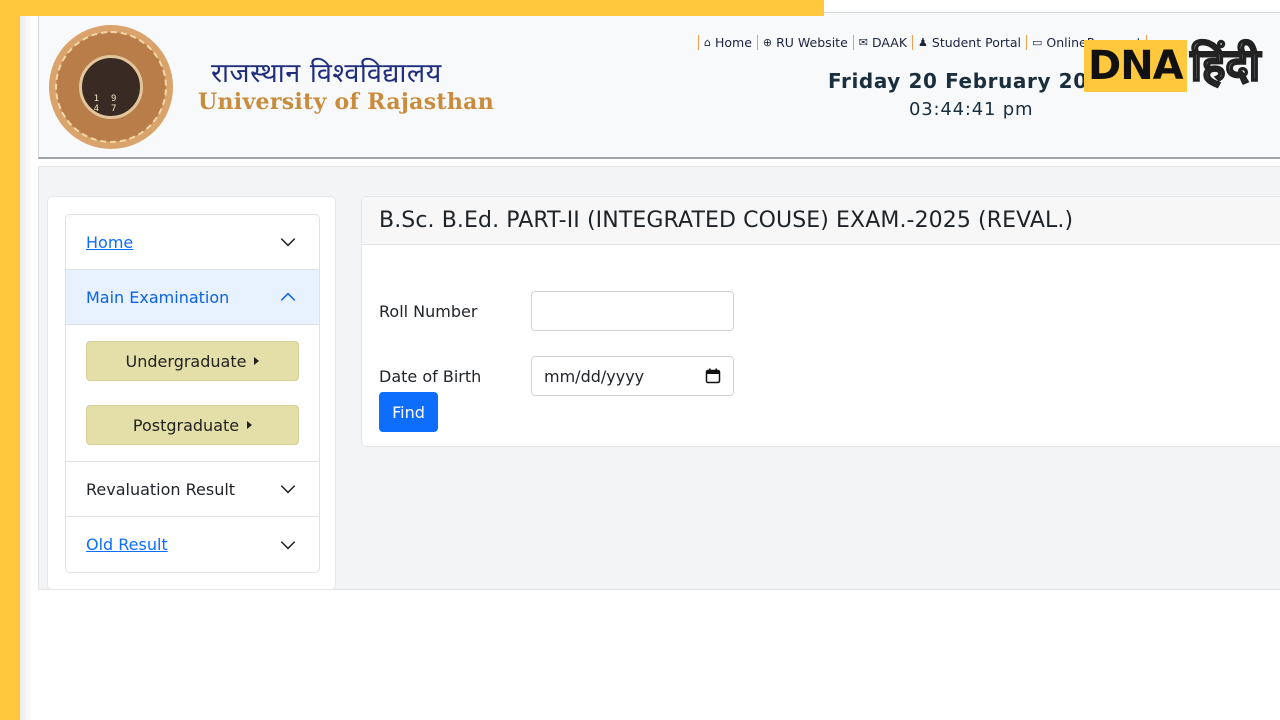 The height and width of the screenshot is (720, 1280). I want to click on date-of-birth-input: mm/dd/yyyy, so click(632, 376).